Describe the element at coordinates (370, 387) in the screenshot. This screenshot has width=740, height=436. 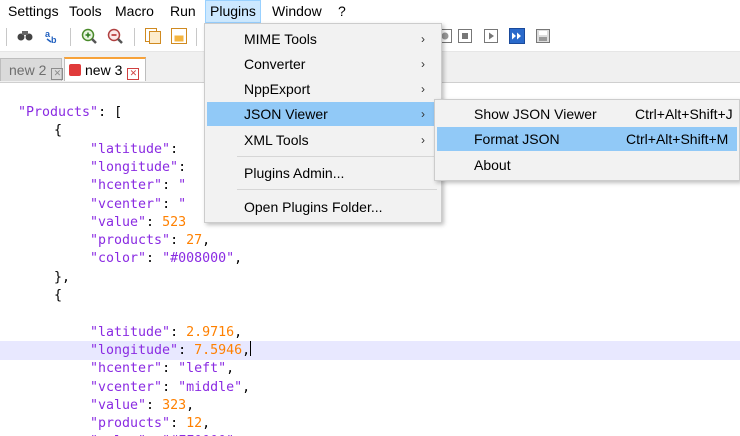
I see `code-line: "vcenter": "middle",` at that location.